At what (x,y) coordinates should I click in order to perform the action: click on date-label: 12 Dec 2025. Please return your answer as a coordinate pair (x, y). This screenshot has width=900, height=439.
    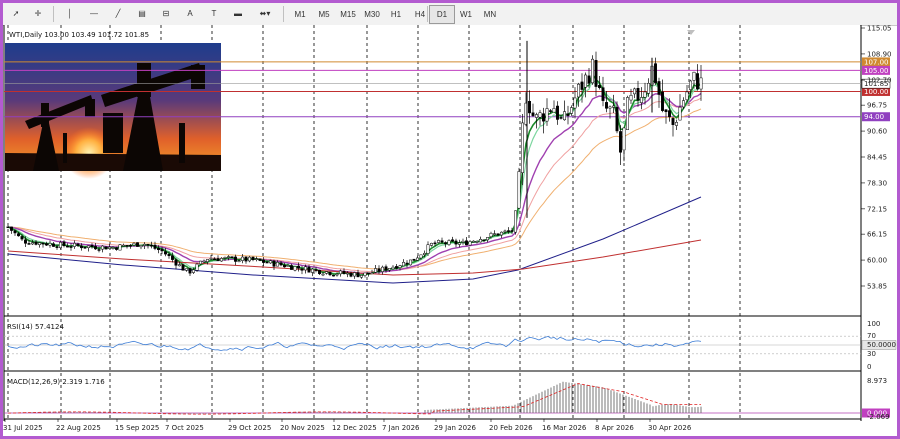
    Looking at the image, I should click on (354, 428).